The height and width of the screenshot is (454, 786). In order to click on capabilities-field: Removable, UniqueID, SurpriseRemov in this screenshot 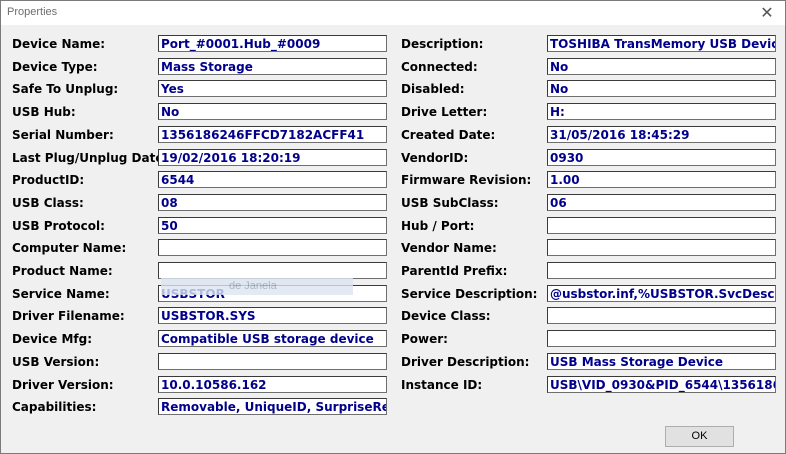, I will do `click(272, 406)`.